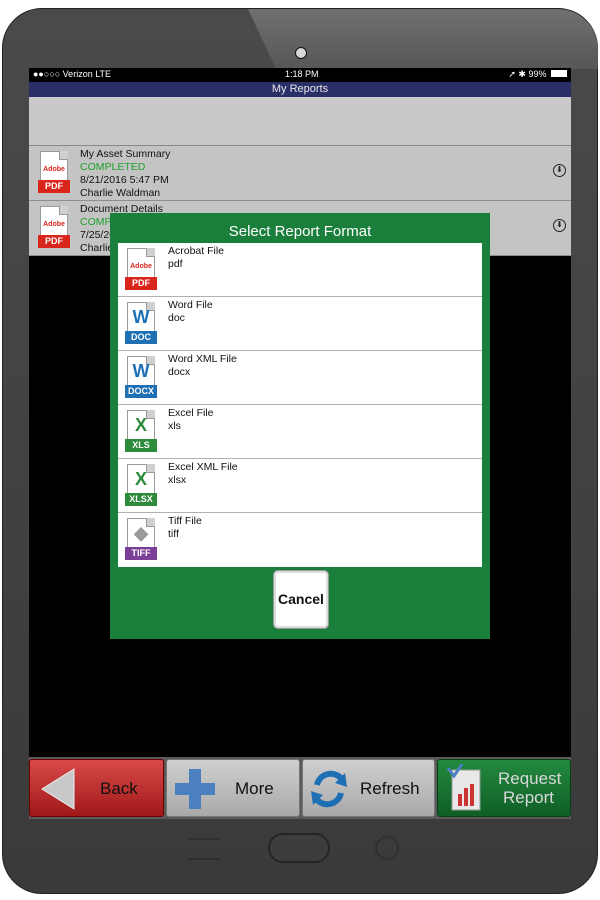 The image size is (600, 900). I want to click on request-report-button: Request Report, so click(504, 788).